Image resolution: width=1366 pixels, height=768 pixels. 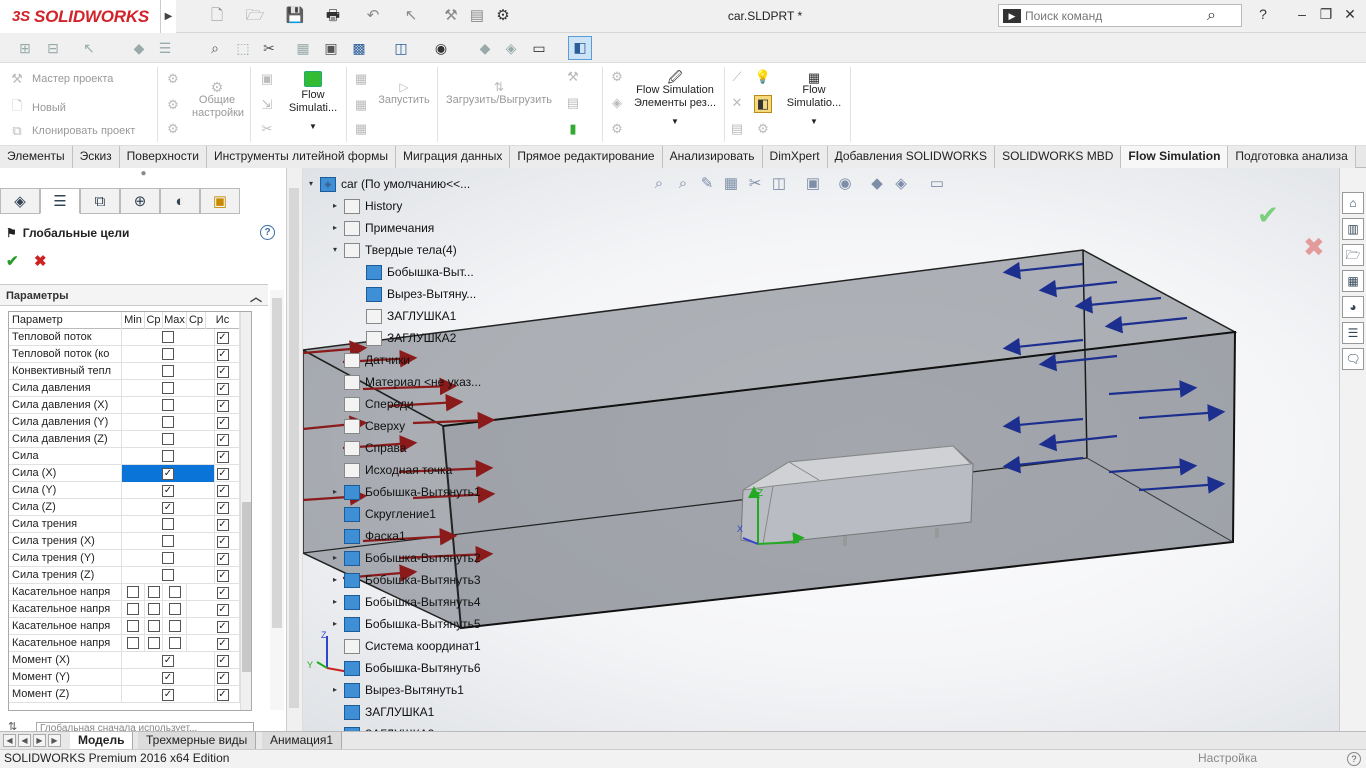 I want to click on tree-item: ▸ Бобышка-Вытянуть4, so click(x=405, y=602).